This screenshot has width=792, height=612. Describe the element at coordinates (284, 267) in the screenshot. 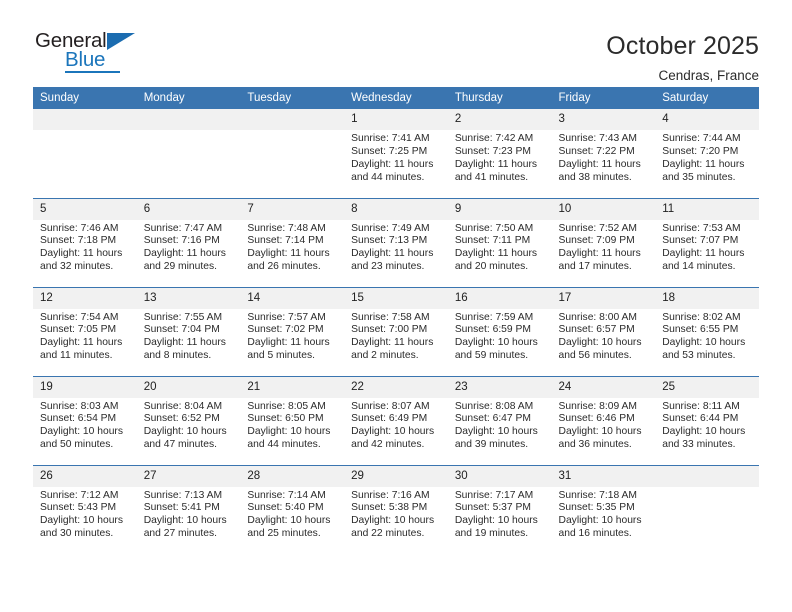

I see `day-info-daylight2: and 26 minutes.` at that location.